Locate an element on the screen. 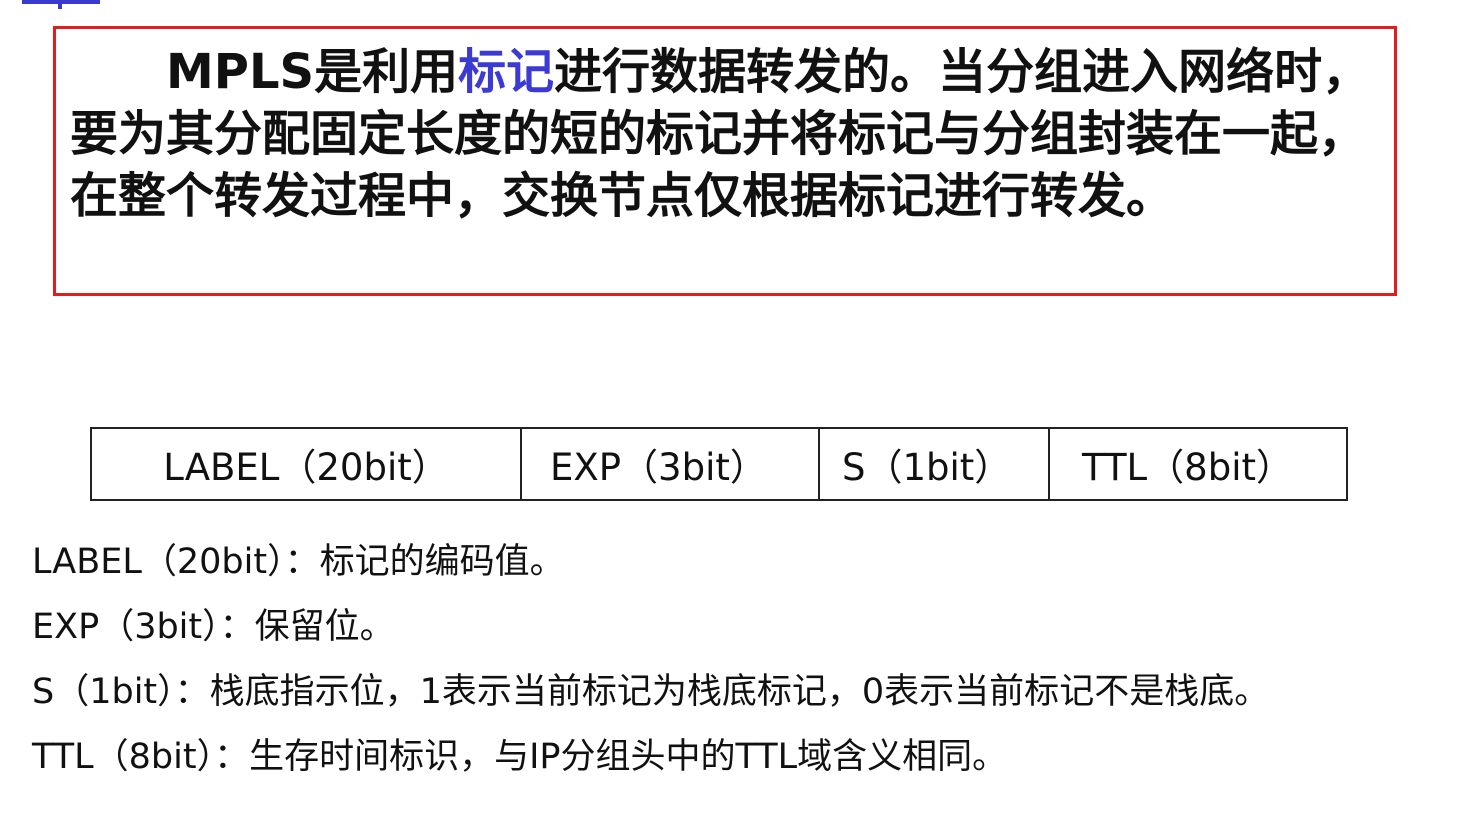 This screenshot has width=1458, height=831. header-field-label: LABEL（20bit） is located at coordinates (307, 464).